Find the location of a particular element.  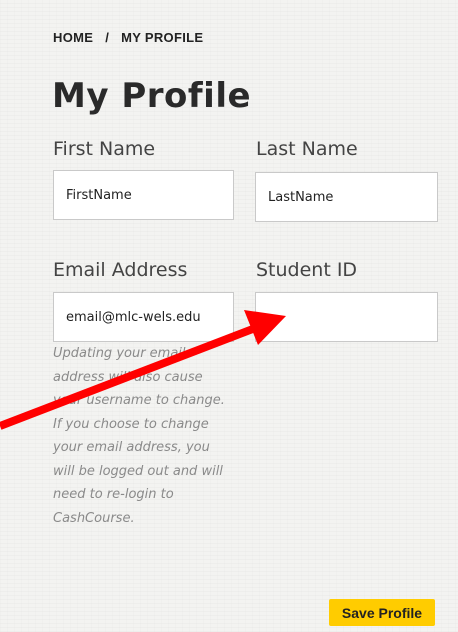

breadcrumb-home-link: HOME is located at coordinates (73, 37).